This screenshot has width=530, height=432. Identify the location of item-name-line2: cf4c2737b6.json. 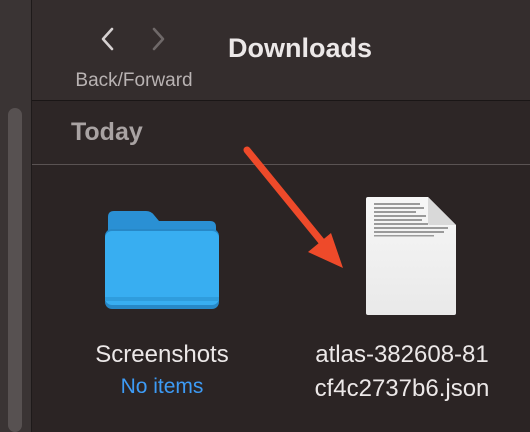
(402, 388).